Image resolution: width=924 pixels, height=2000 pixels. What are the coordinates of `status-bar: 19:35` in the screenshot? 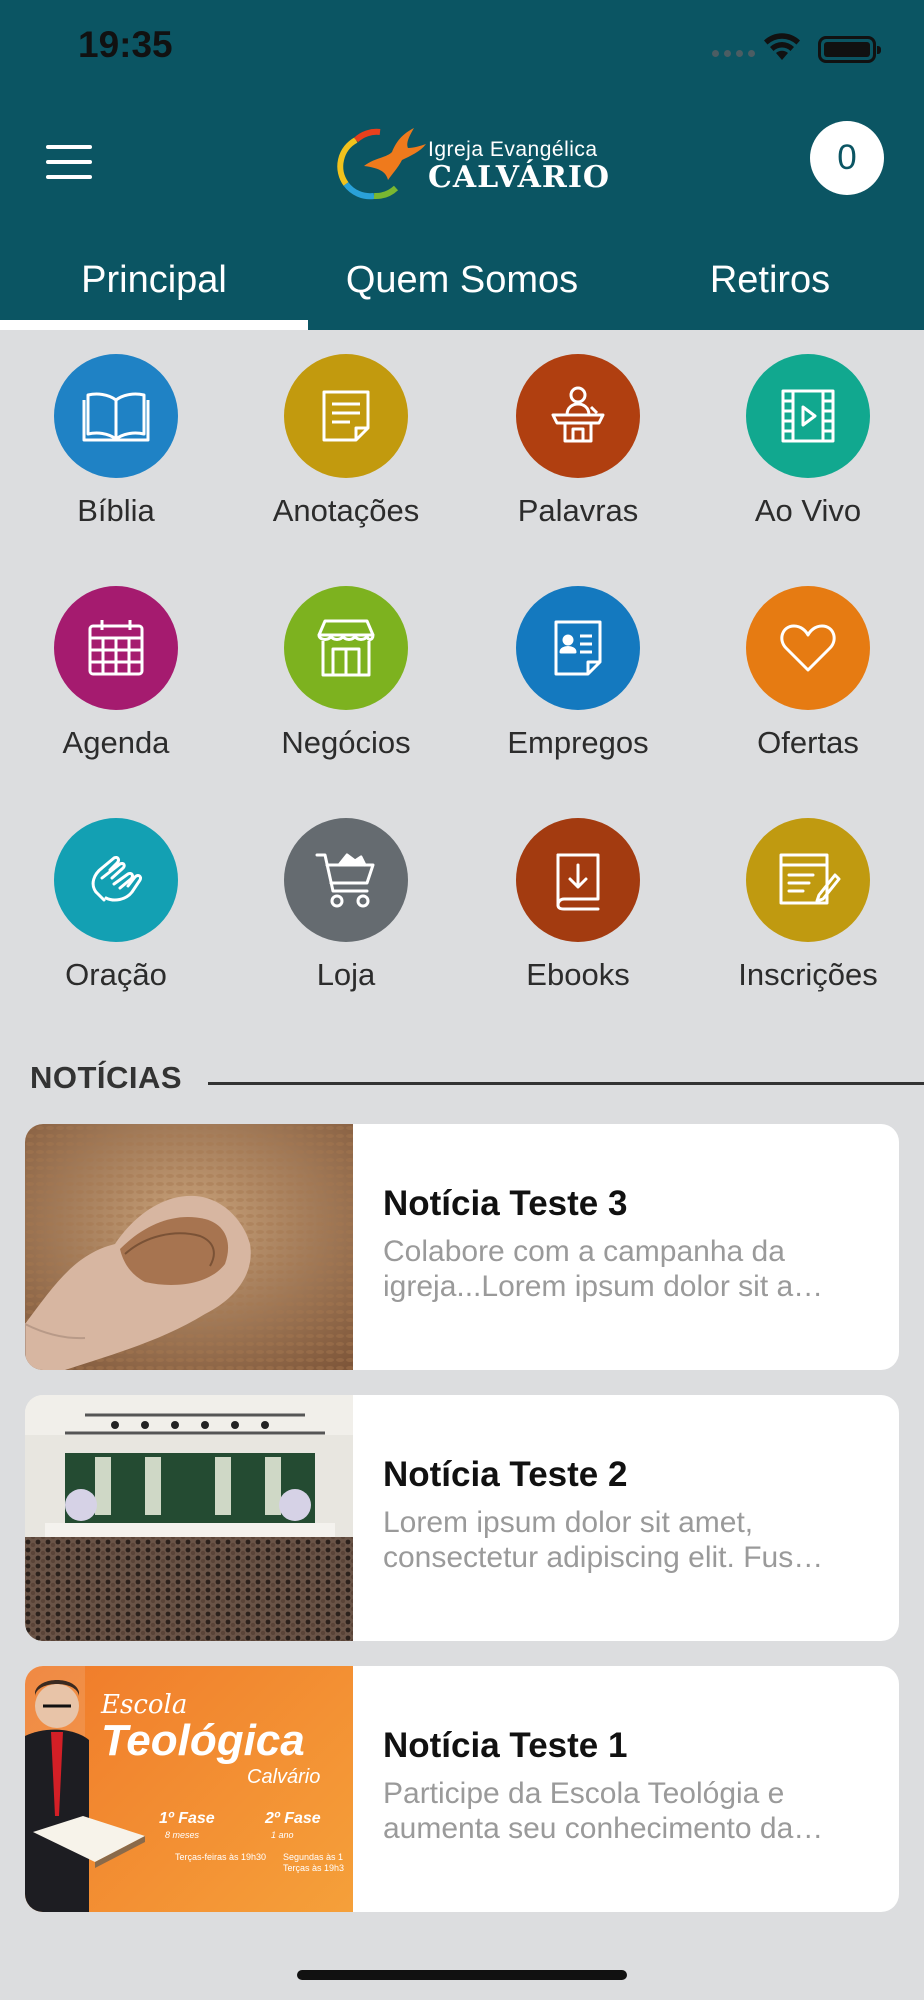 It's located at (462, 50).